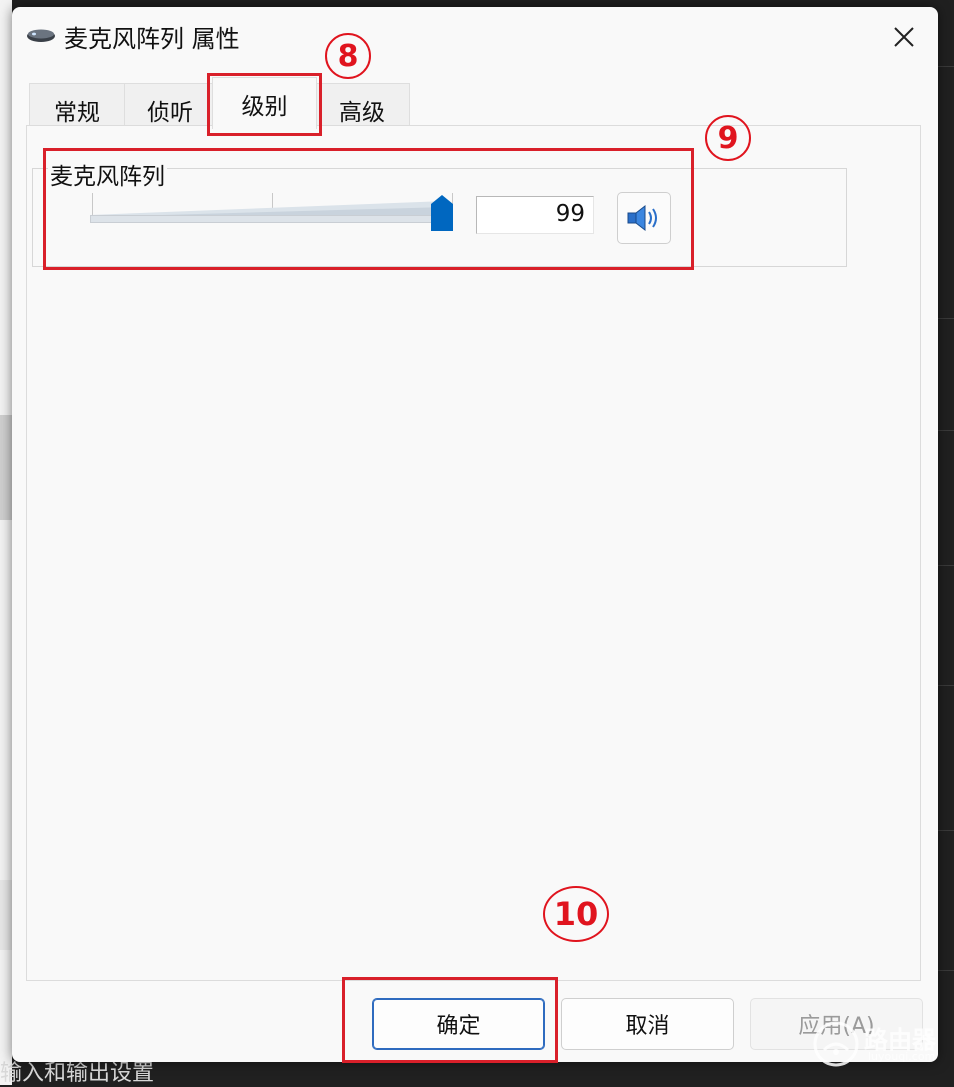 The width and height of the screenshot is (954, 1087). What do you see at coordinates (458, 1024) in the screenshot?
I see `ok-button: 确定` at bounding box center [458, 1024].